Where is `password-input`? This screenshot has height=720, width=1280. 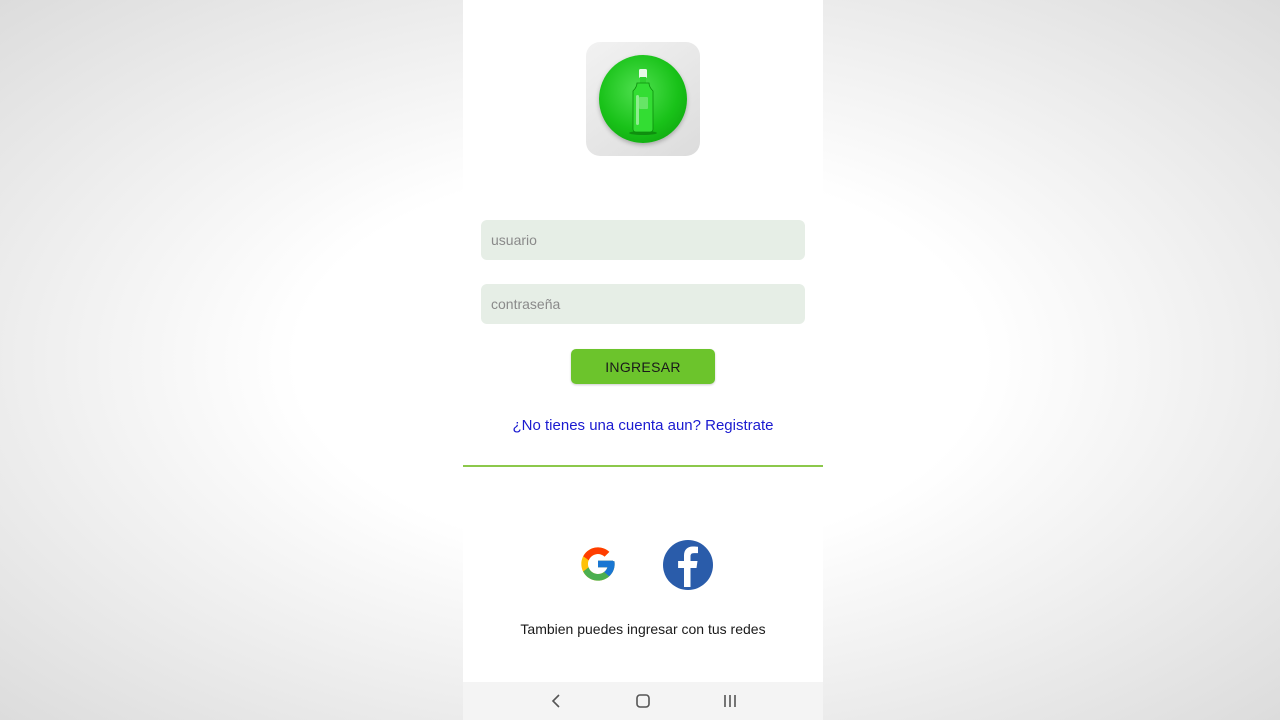 password-input is located at coordinates (643, 304).